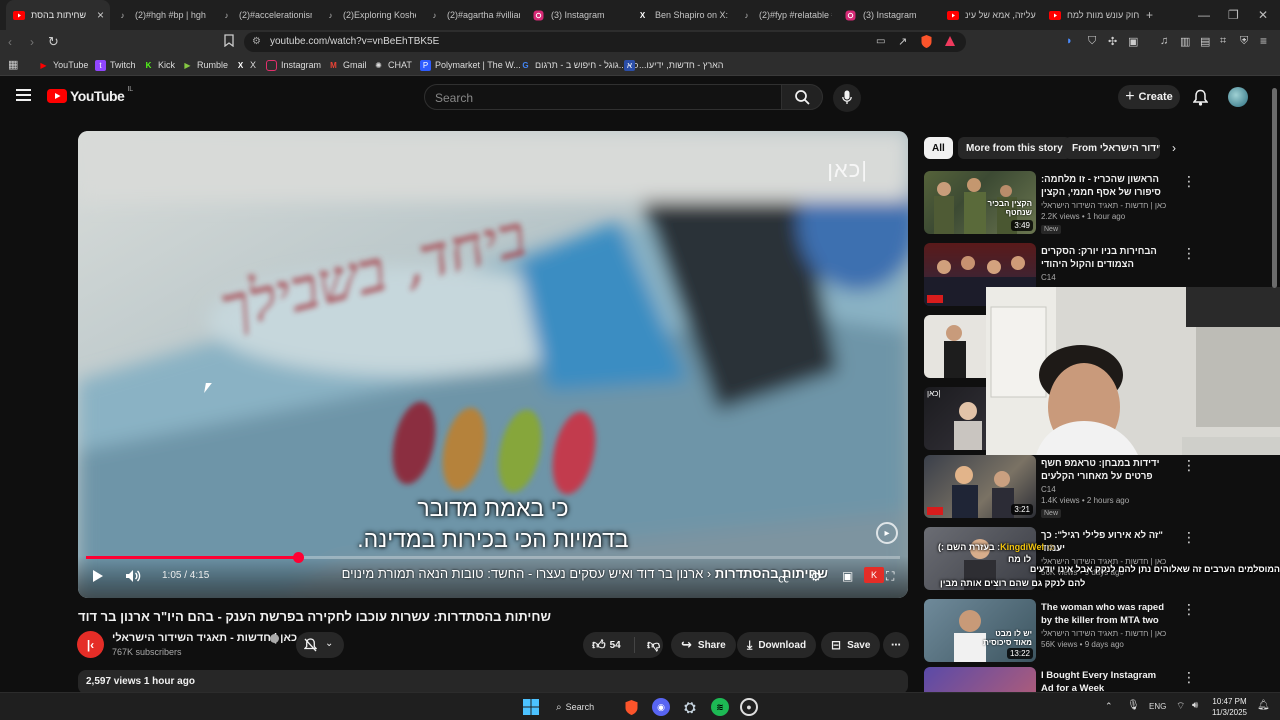 This screenshot has height=720, width=1280. What do you see at coordinates (703, 645) in the screenshot?
I see `share-button: ↪ Share` at bounding box center [703, 645].